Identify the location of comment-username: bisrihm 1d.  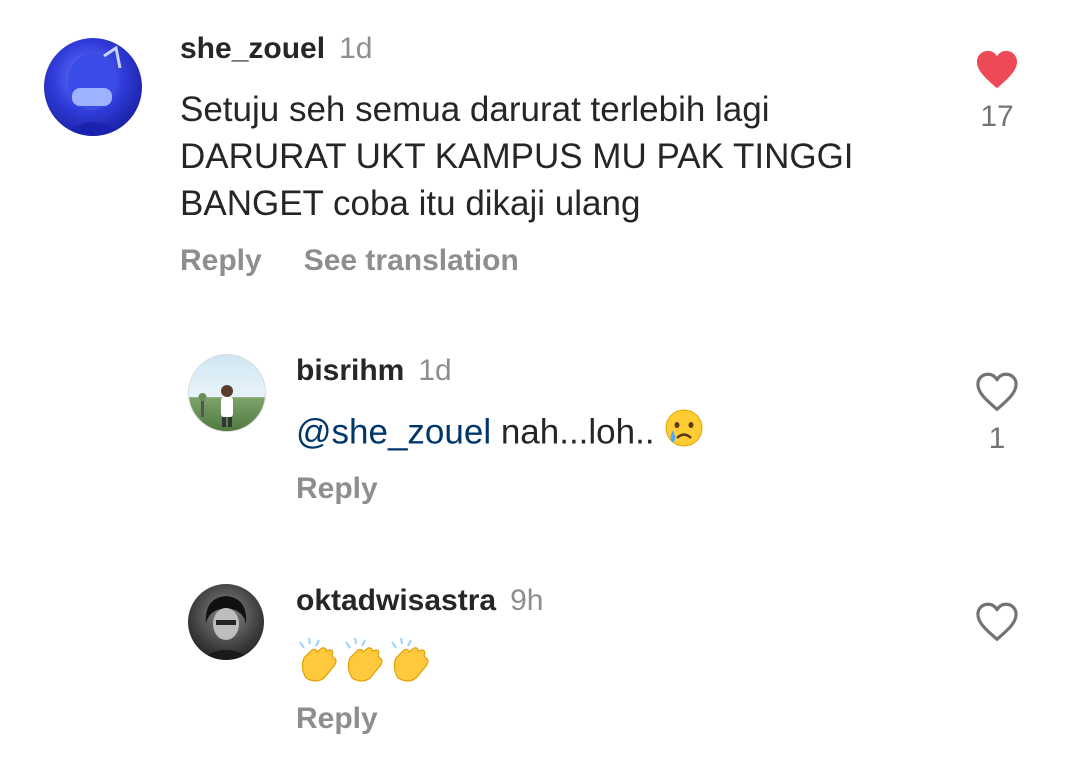
(374, 371).